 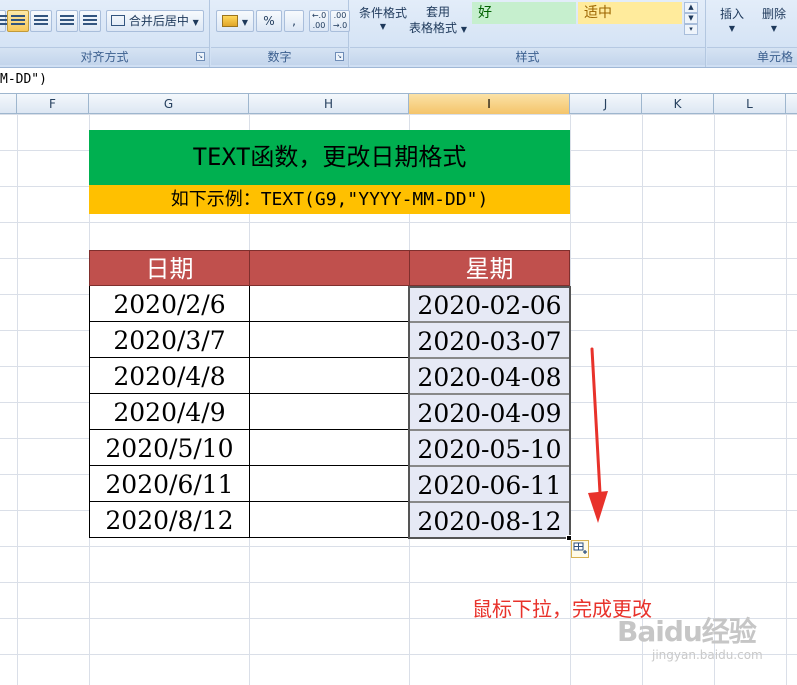 I want to click on chevron-up-icon: ▲, so click(x=691, y=7).